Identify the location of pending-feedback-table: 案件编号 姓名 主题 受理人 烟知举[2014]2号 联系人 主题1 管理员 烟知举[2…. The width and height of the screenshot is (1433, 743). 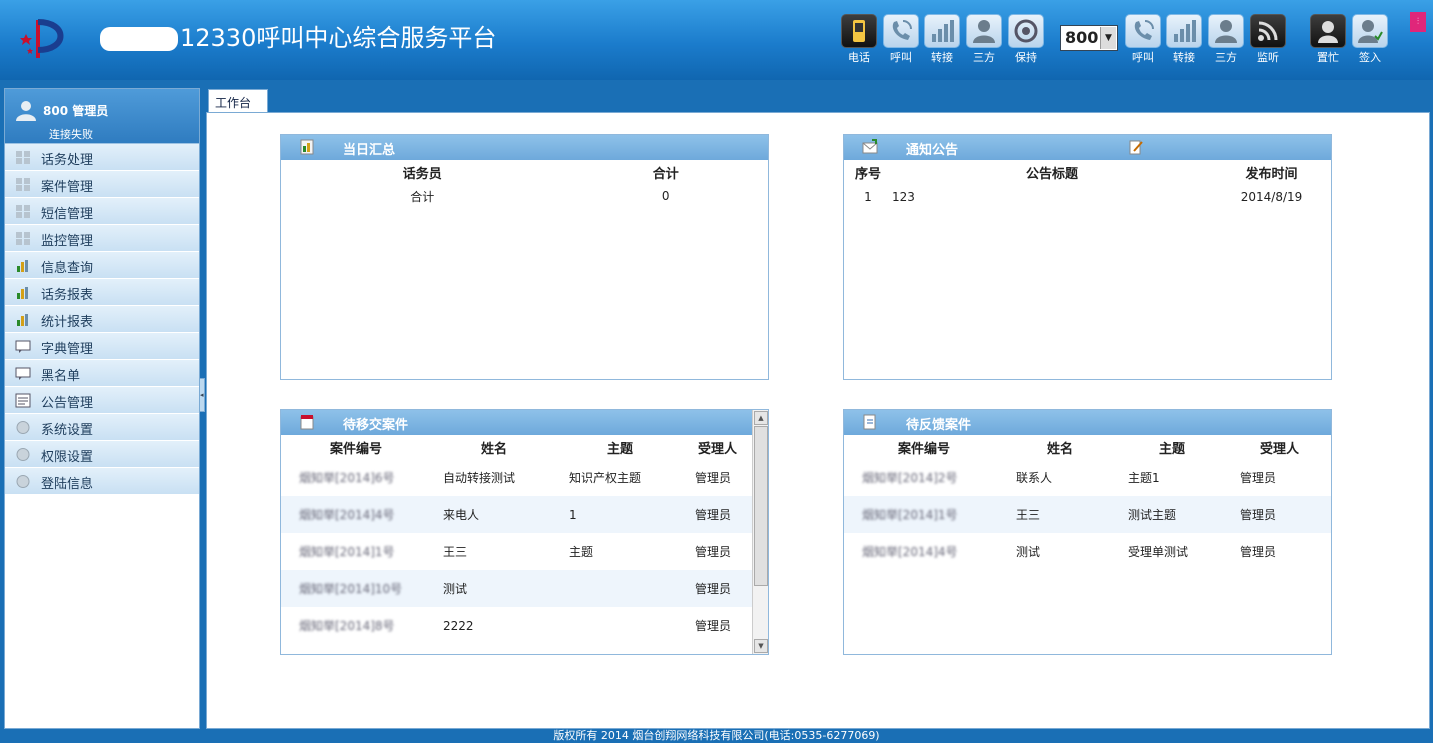
(1087, 502).